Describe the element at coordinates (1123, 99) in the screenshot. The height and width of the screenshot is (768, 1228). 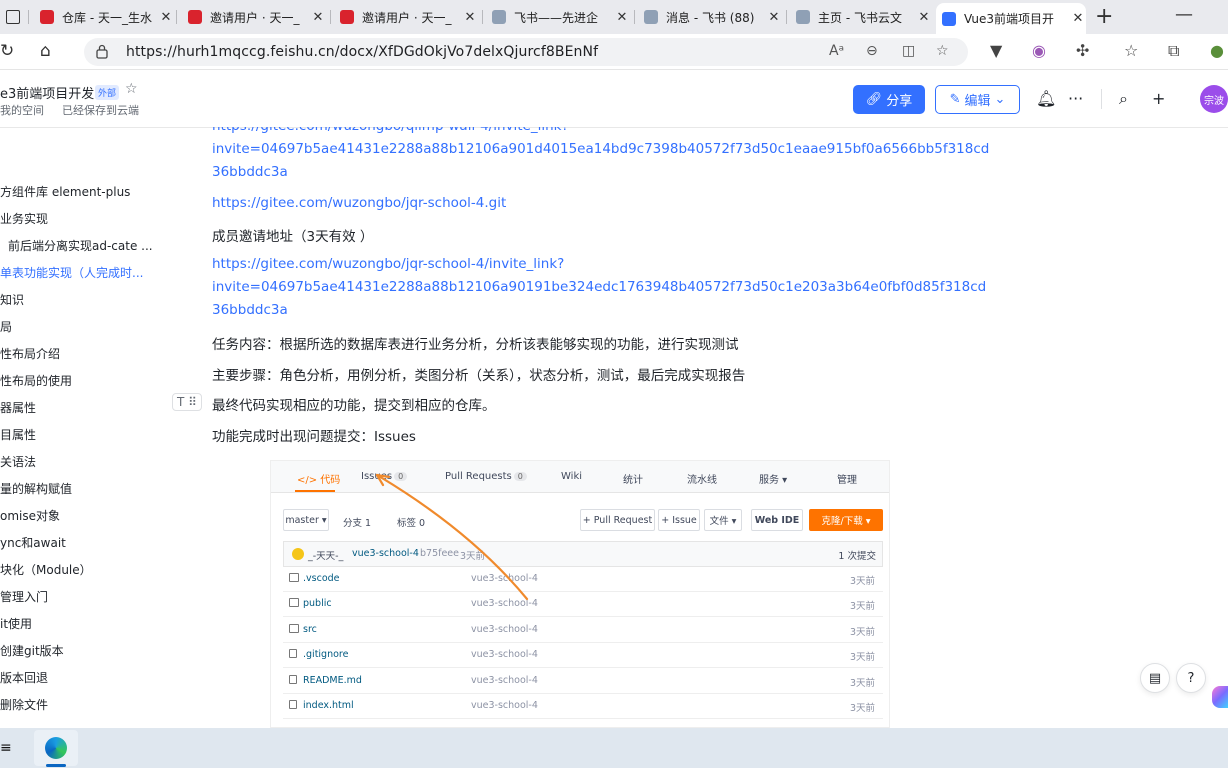
I see `search-icon: ⌕` at that location.